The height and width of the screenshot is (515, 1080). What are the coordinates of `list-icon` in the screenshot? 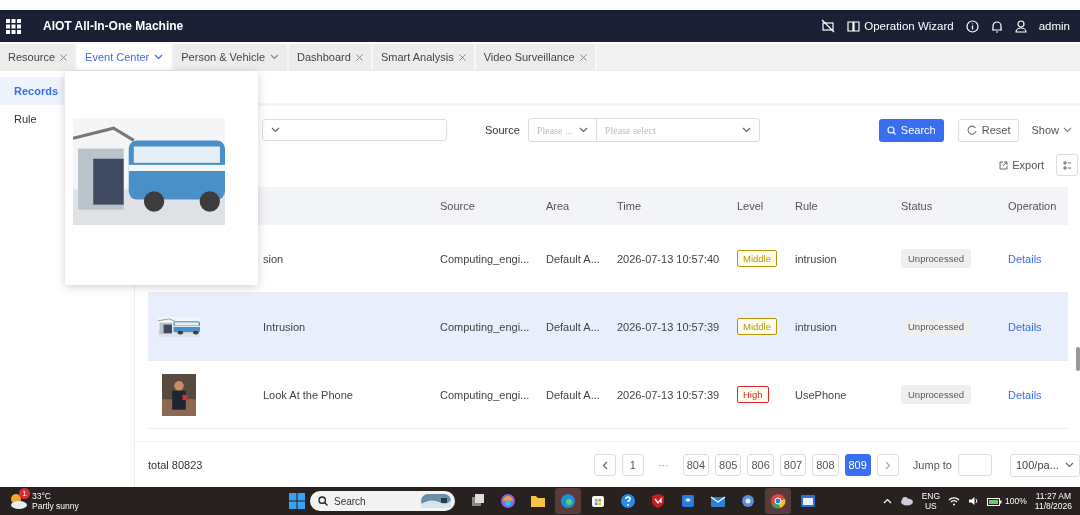 It's located at (1067, 165).